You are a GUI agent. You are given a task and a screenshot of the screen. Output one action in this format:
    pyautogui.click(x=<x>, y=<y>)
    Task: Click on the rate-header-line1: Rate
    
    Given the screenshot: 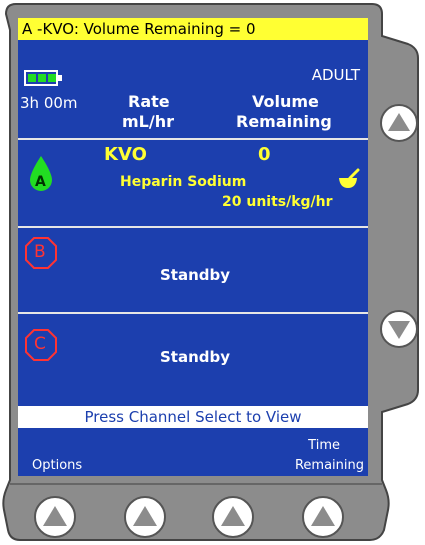 What is the action you would take?
    pyautogui.click(x=149, y=101)
    